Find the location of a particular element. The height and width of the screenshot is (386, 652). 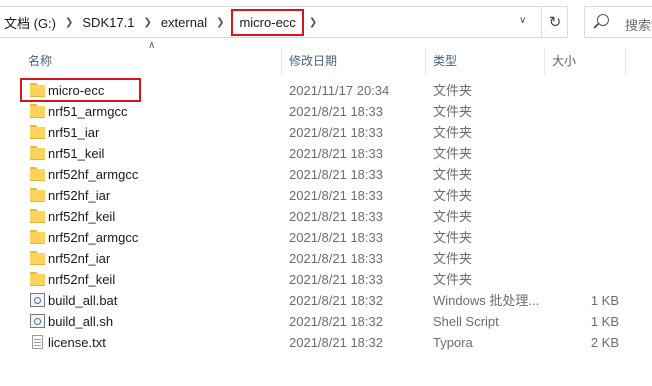

file-name: nrf52hf_armgcc is located at coordinates (93, 174).